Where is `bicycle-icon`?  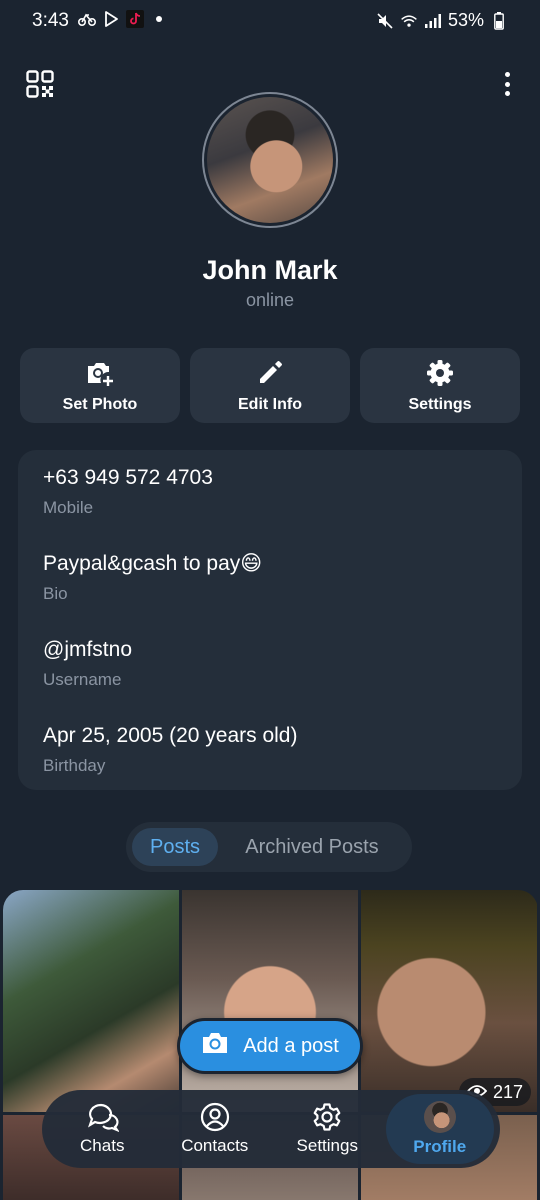
bicycle-icon is located at coordinates (87, 19).